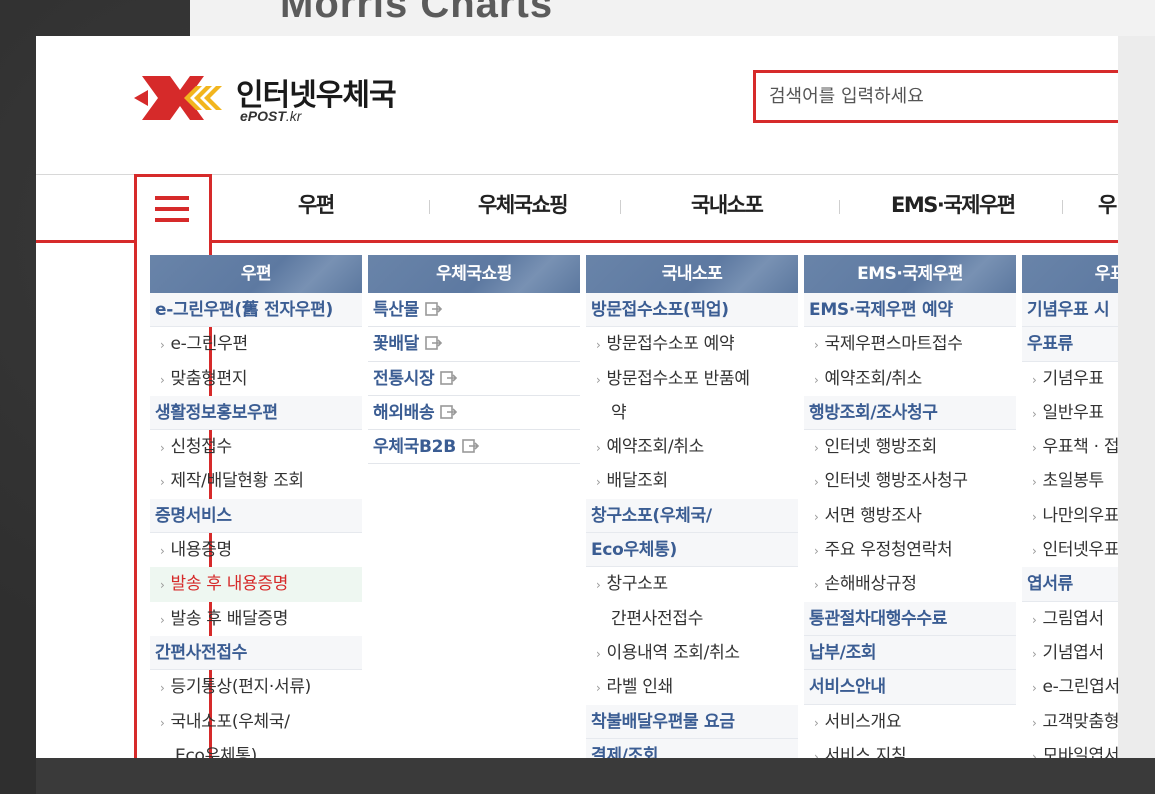  What do you see at coordinates (863, 721) in the screenshot?
I see `menu-sub-label: 서비스개요` at bounding box center [863, 721].